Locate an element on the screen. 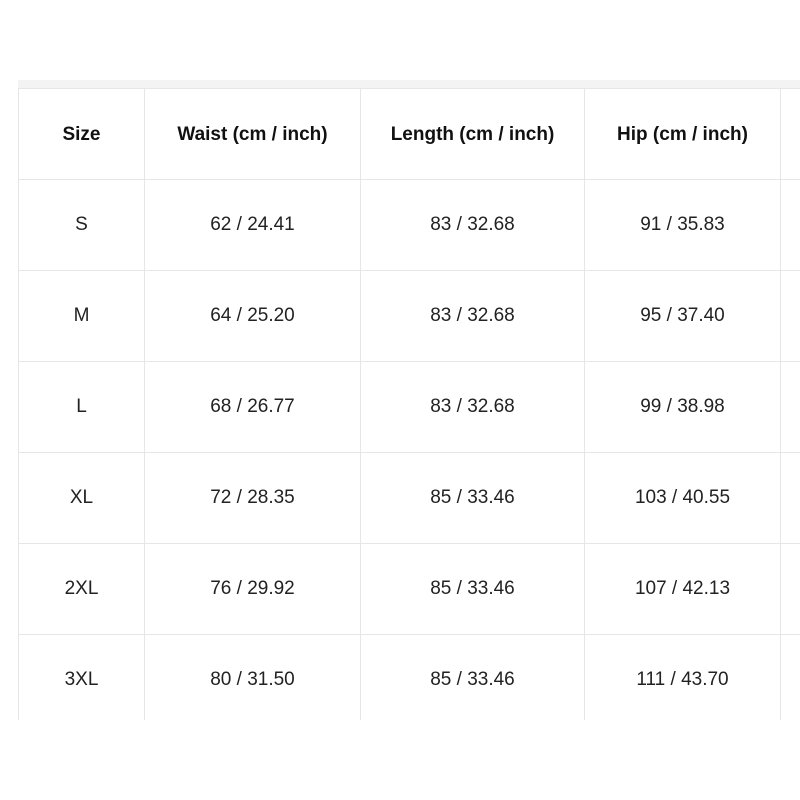 Image resolution: width=800 pixels, height=800 pixels. cell-hip: 91 / 35.83 is located at coordinates (682, 225).